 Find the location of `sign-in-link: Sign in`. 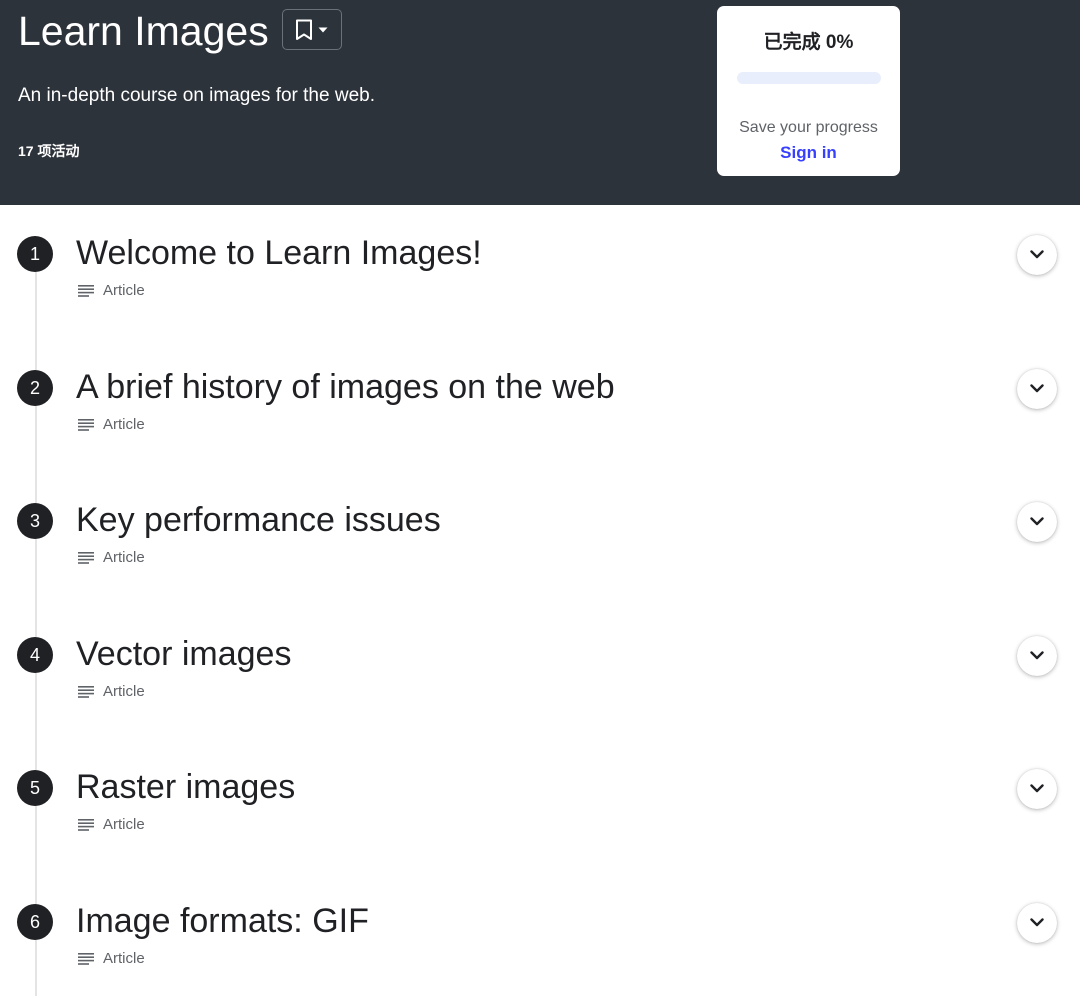

sign-in-link: Sign in is located at coordinates (808, 152).